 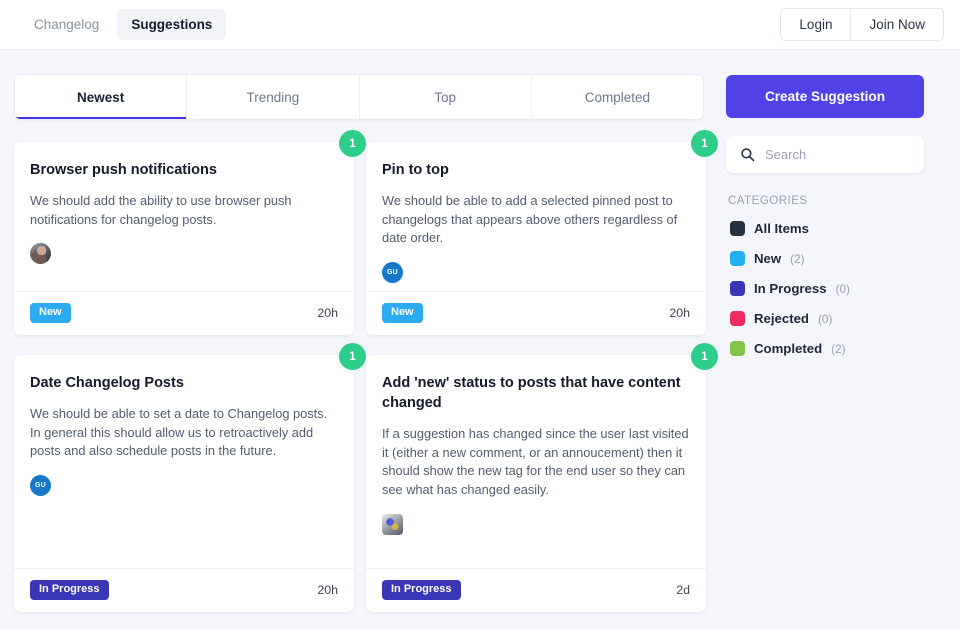 What do you see at coordinates (536, 590) in the screenshot?
I see `card-footer: In Progress 2d` at bounding box center [536, 590].